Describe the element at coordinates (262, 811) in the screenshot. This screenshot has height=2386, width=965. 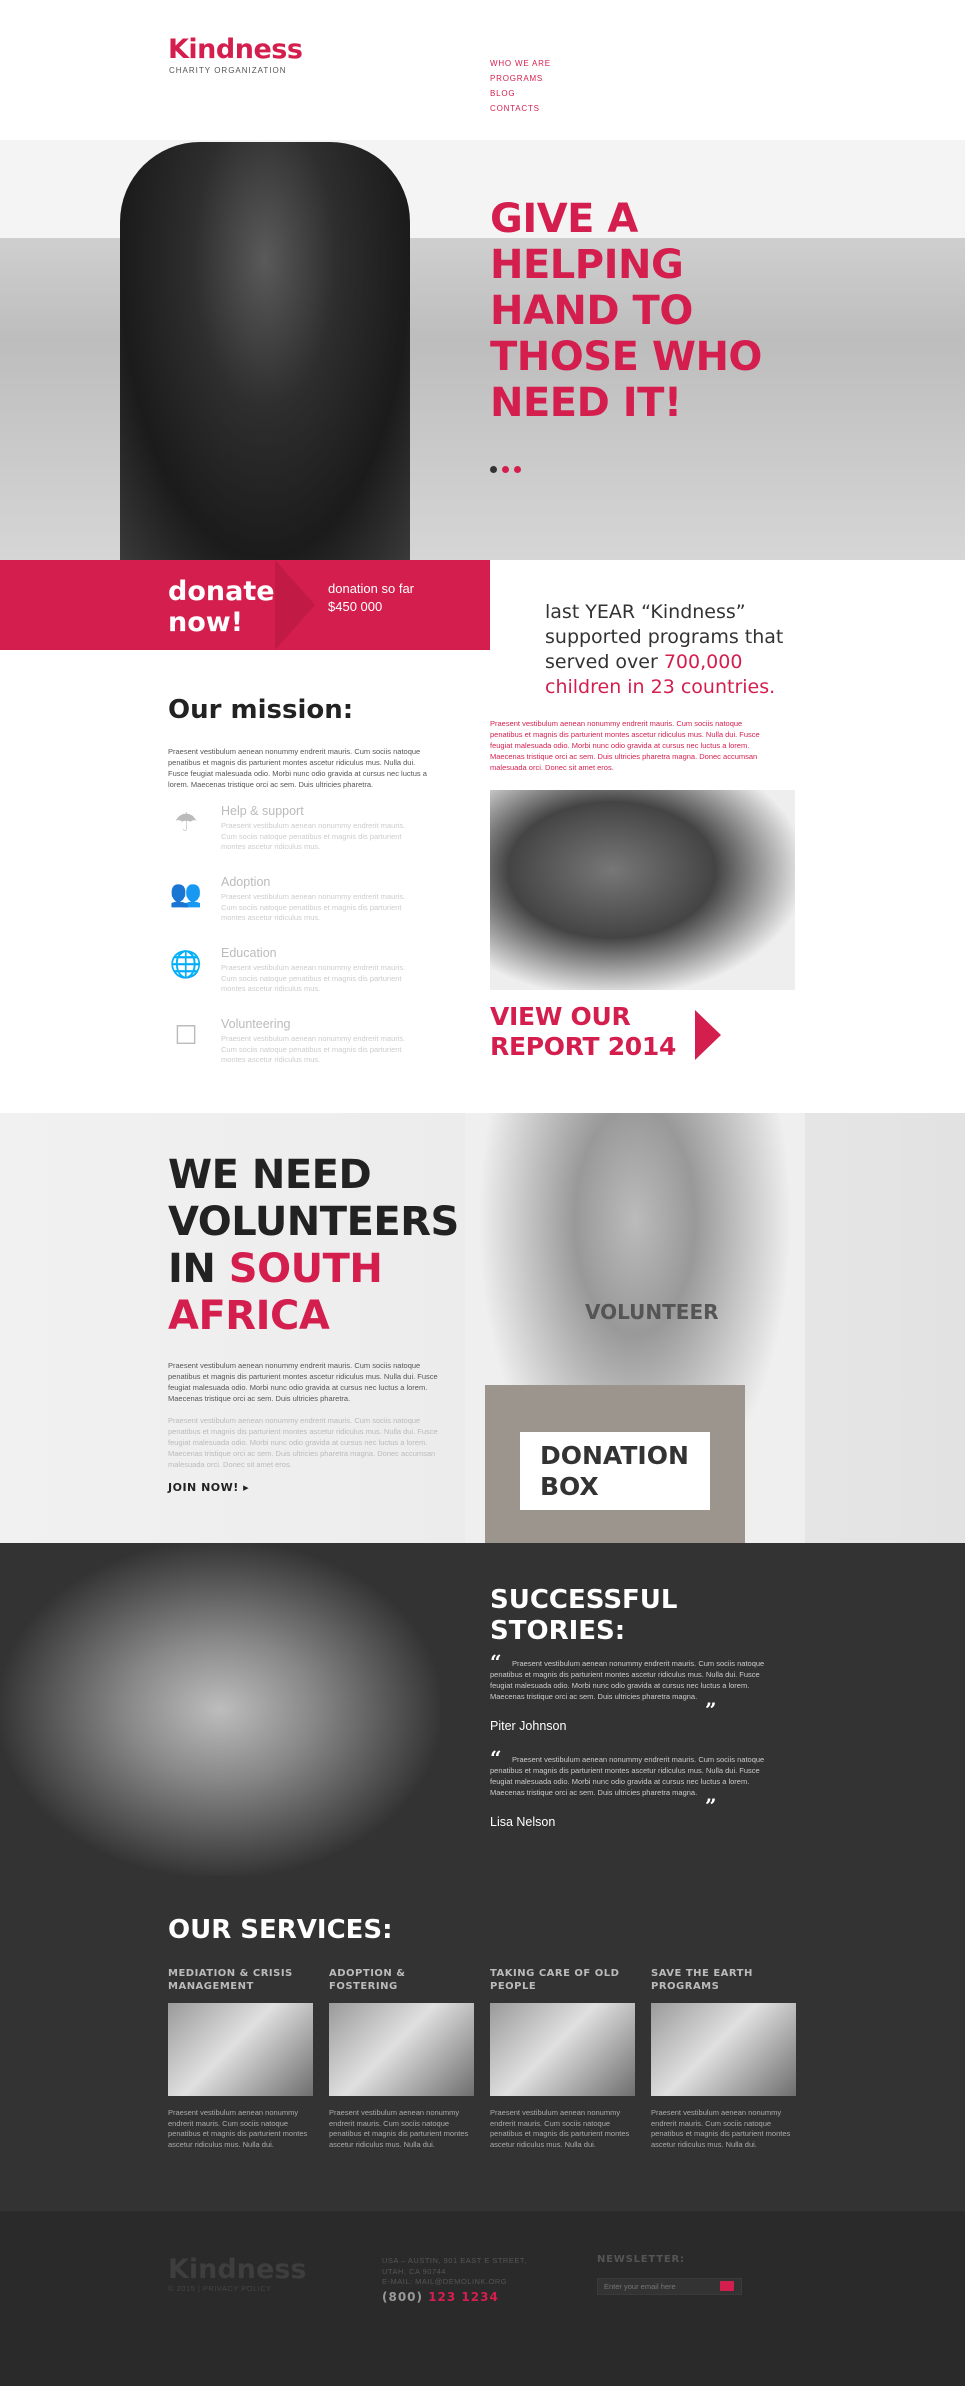
I see `mission-item-title: Help & support` at that location.